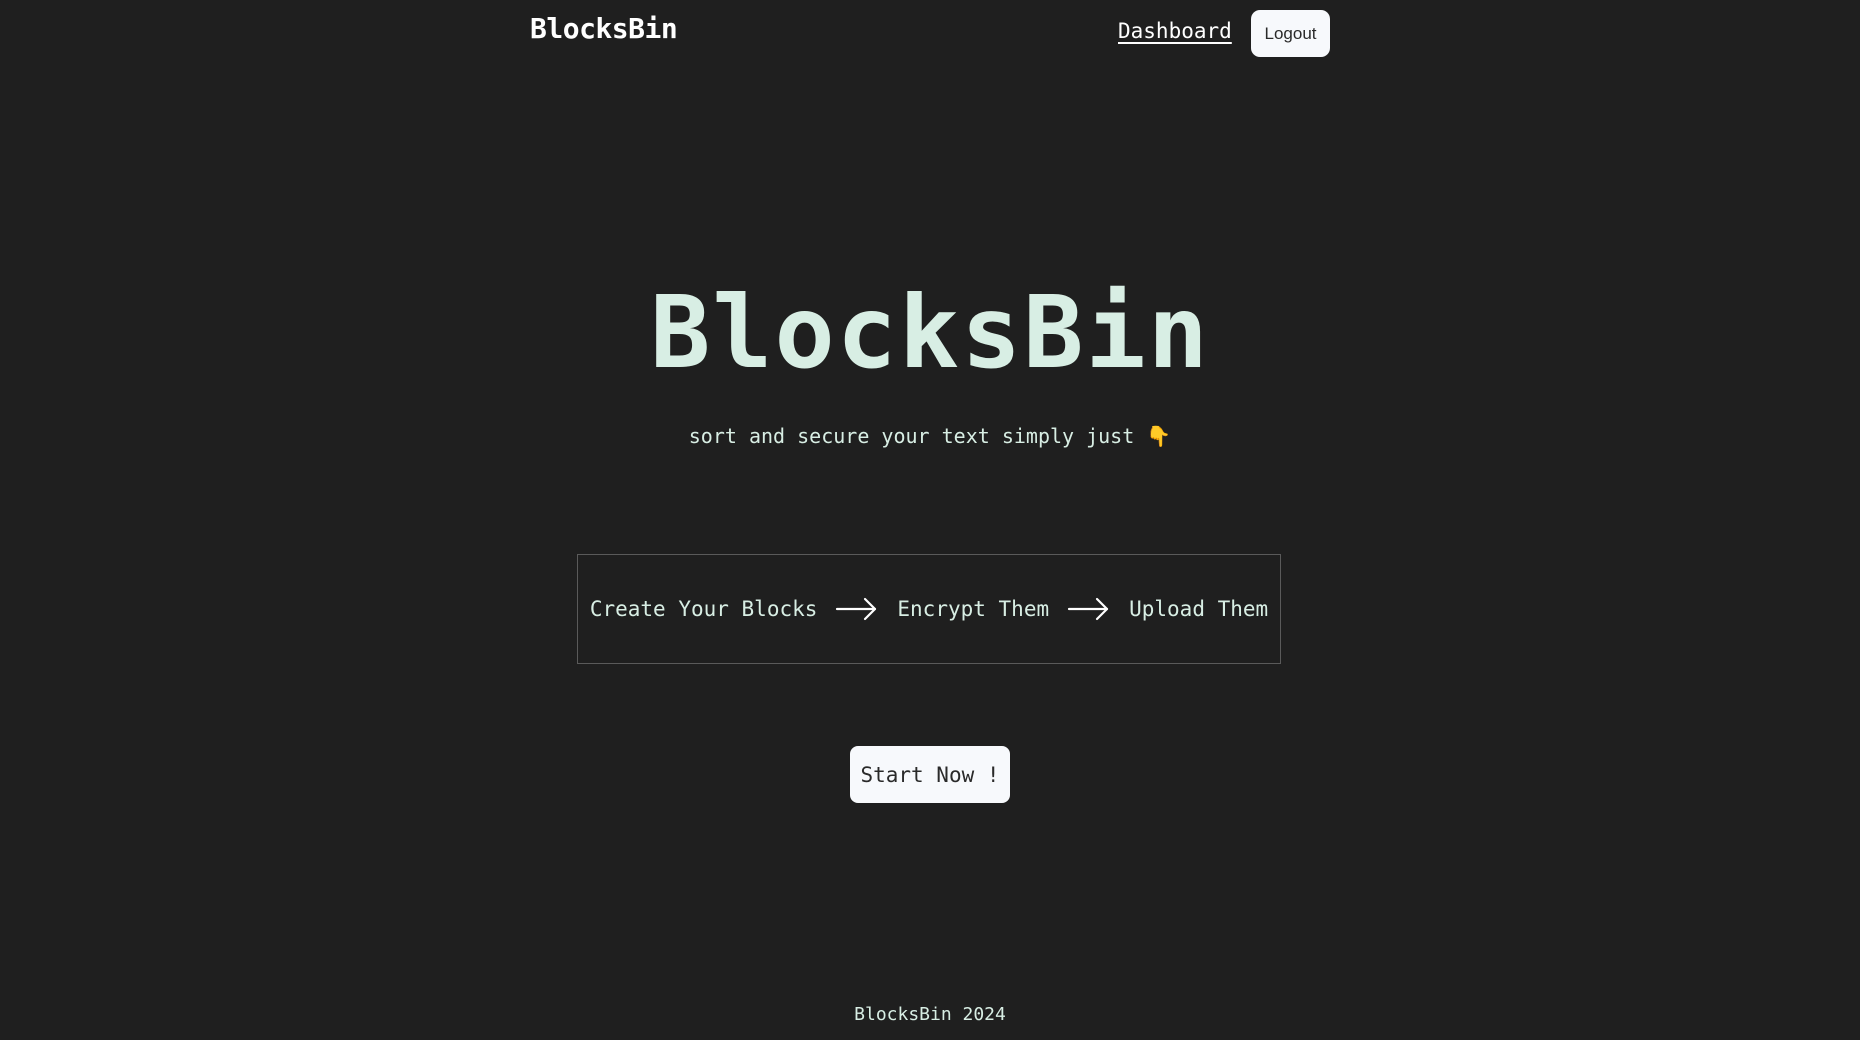 The width and height of the screenshot is (1860, 1040). I want to click on brand-logo: BlocksBin, so click(604, 28).